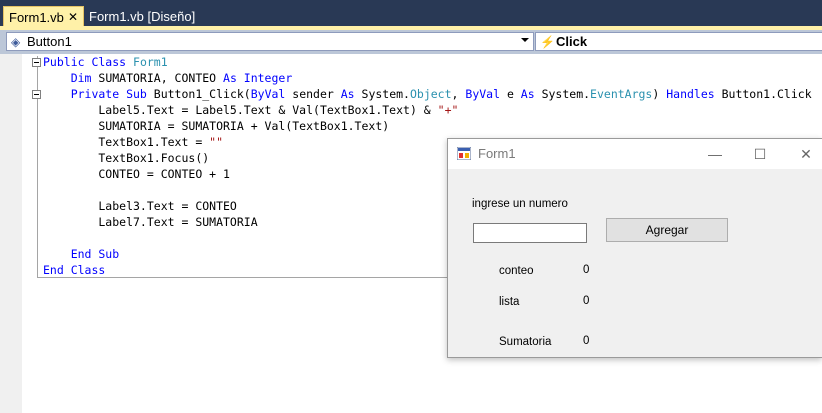  I want to click on chevron-down-icon, so click(525, 40).